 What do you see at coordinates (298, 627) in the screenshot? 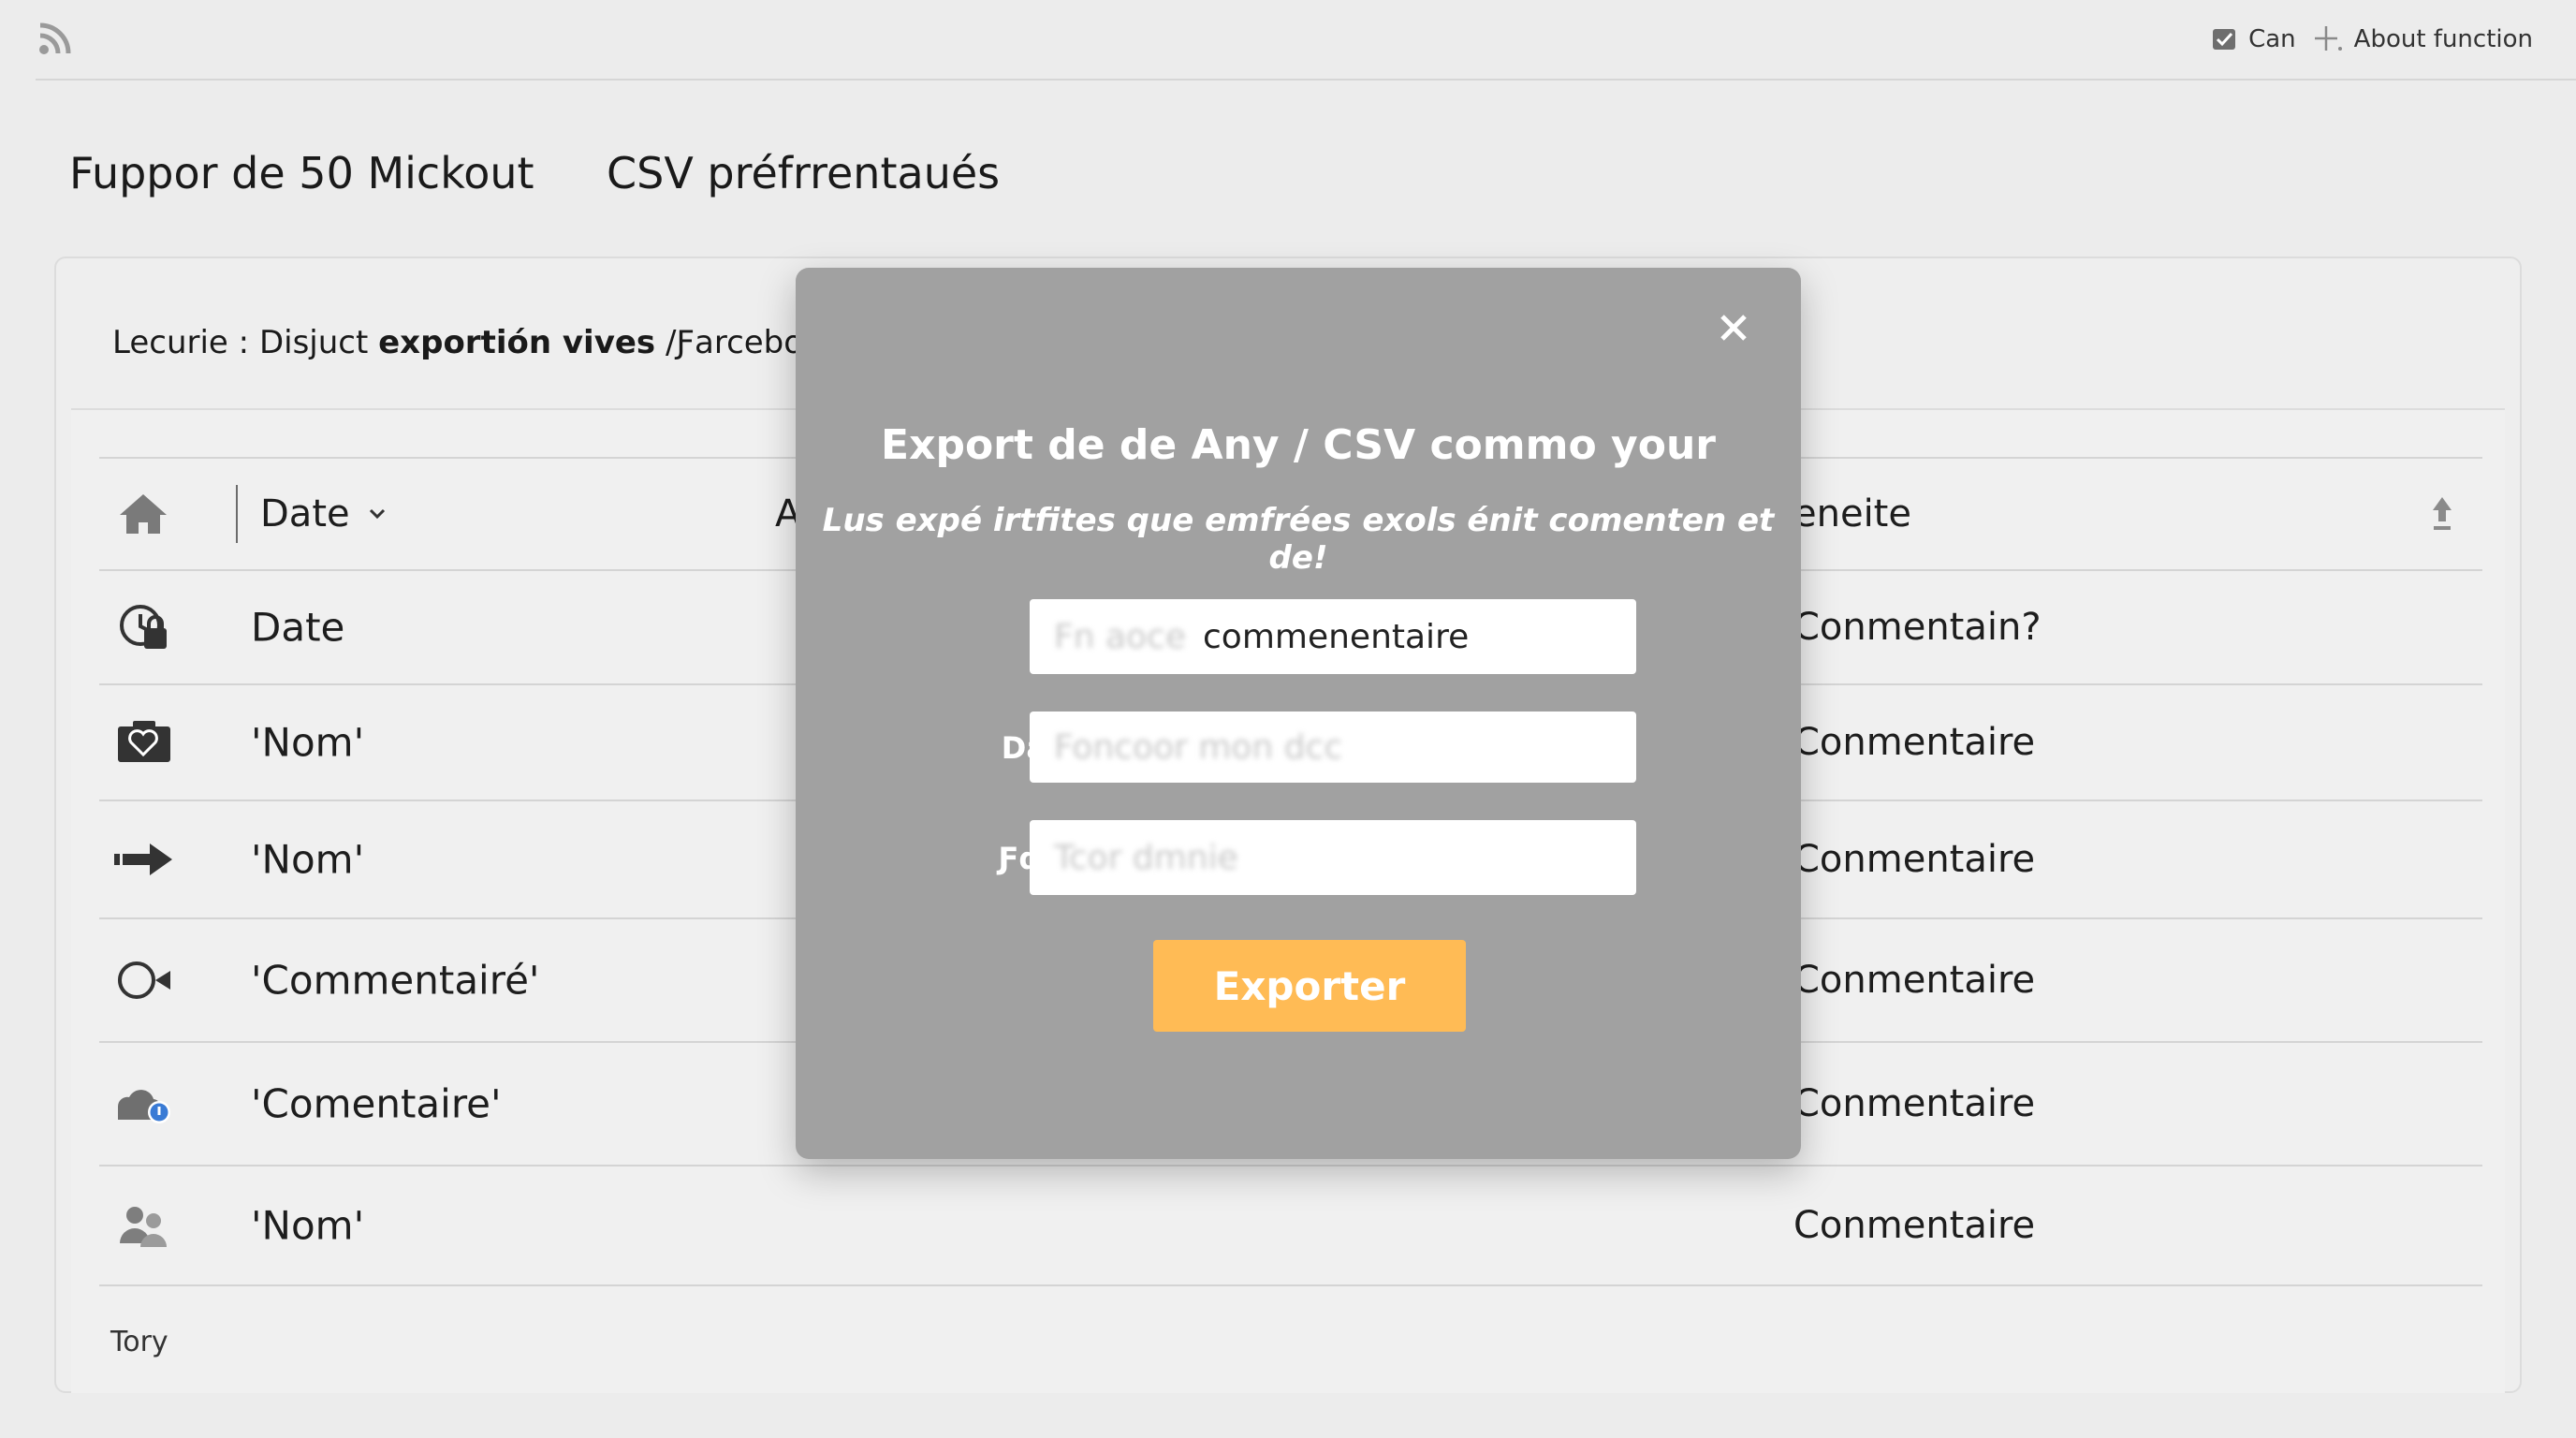
I see `row-name: Date` at bounding box center [298, 627].